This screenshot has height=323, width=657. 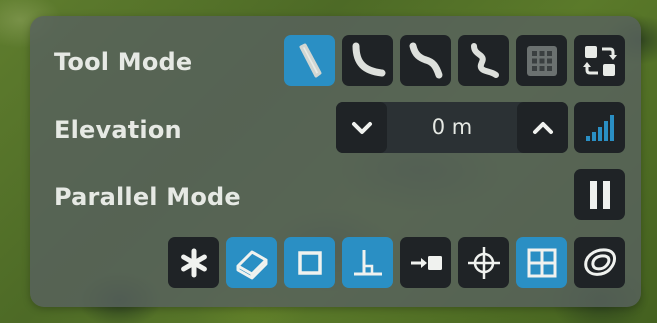 I want to click on snap-to-end-button, so click(x=425, y=262).